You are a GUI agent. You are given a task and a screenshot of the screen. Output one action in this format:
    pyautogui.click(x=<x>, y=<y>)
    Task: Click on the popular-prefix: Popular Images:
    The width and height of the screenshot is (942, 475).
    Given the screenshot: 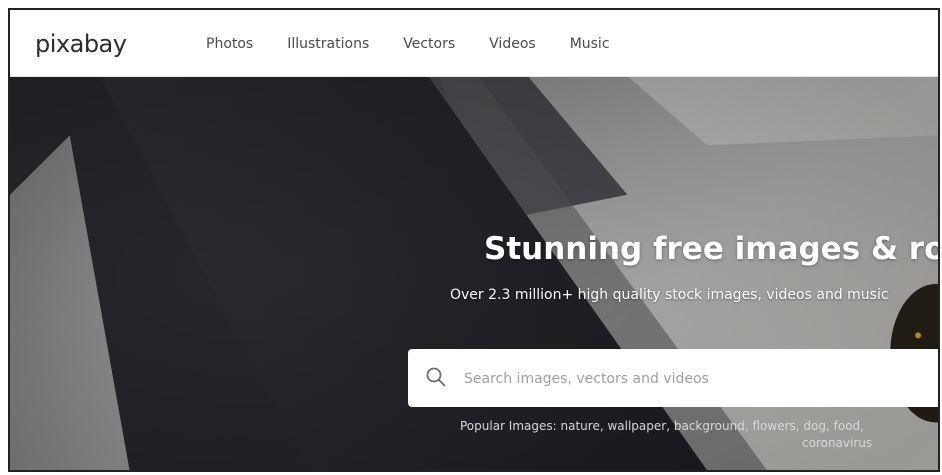 What is the action you would take?
    pyautogui.click(x=510, y=426)
    